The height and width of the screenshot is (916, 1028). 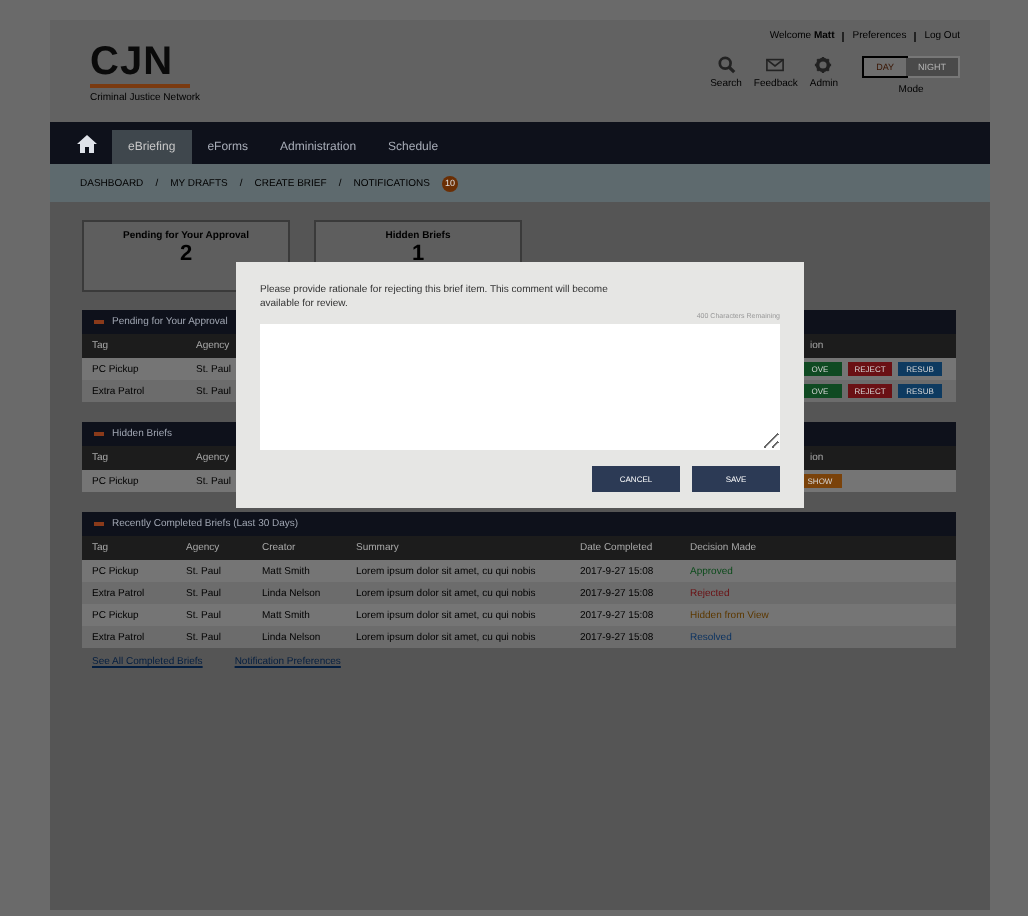 I want to click on envelope-icon, so click(x=775, y=65).